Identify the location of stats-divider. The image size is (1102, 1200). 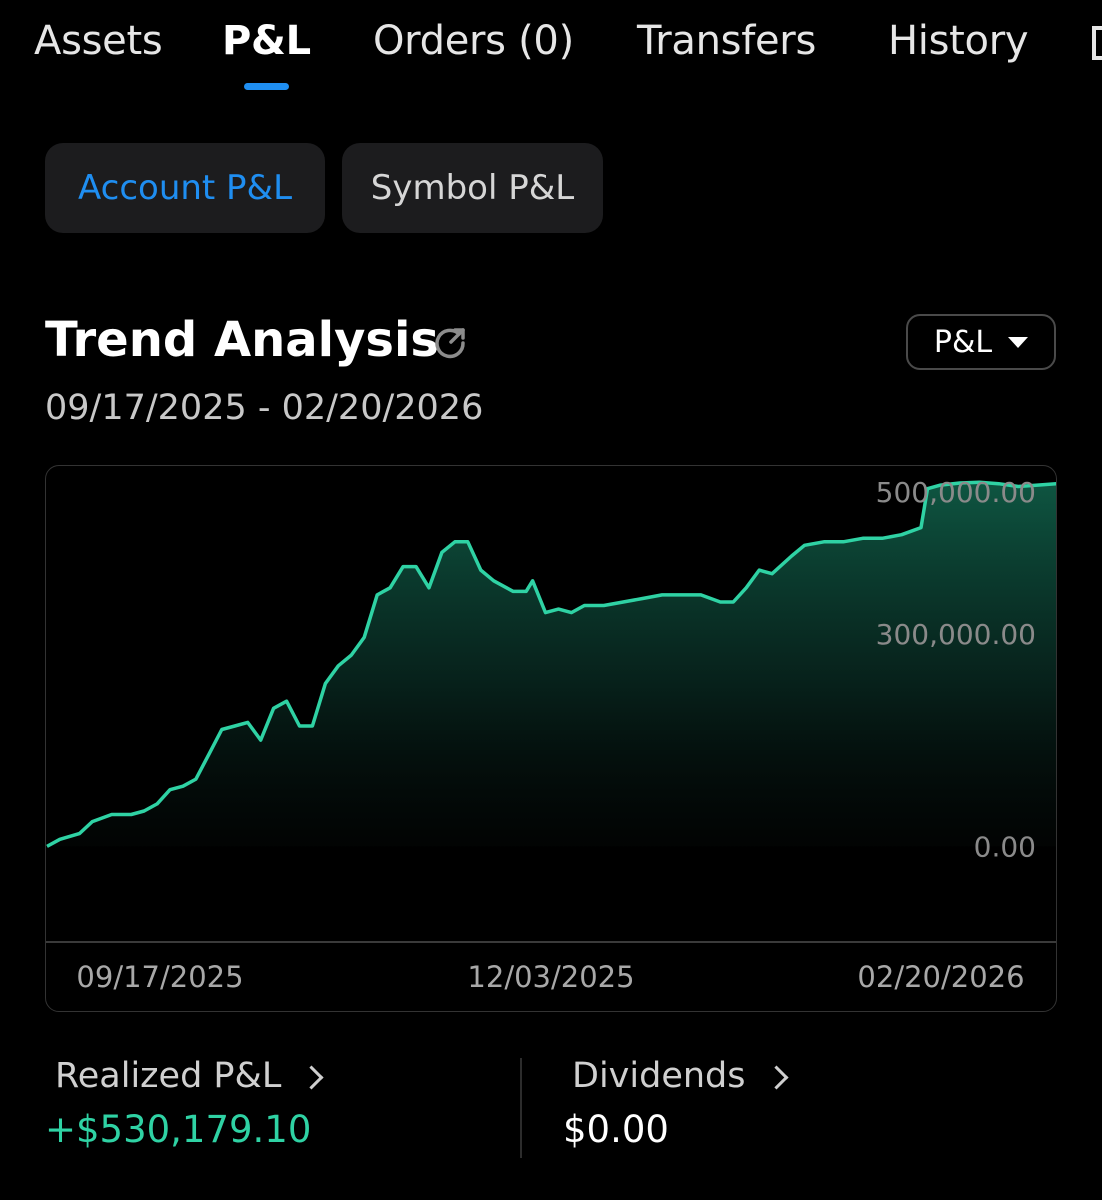
(521, 1108).